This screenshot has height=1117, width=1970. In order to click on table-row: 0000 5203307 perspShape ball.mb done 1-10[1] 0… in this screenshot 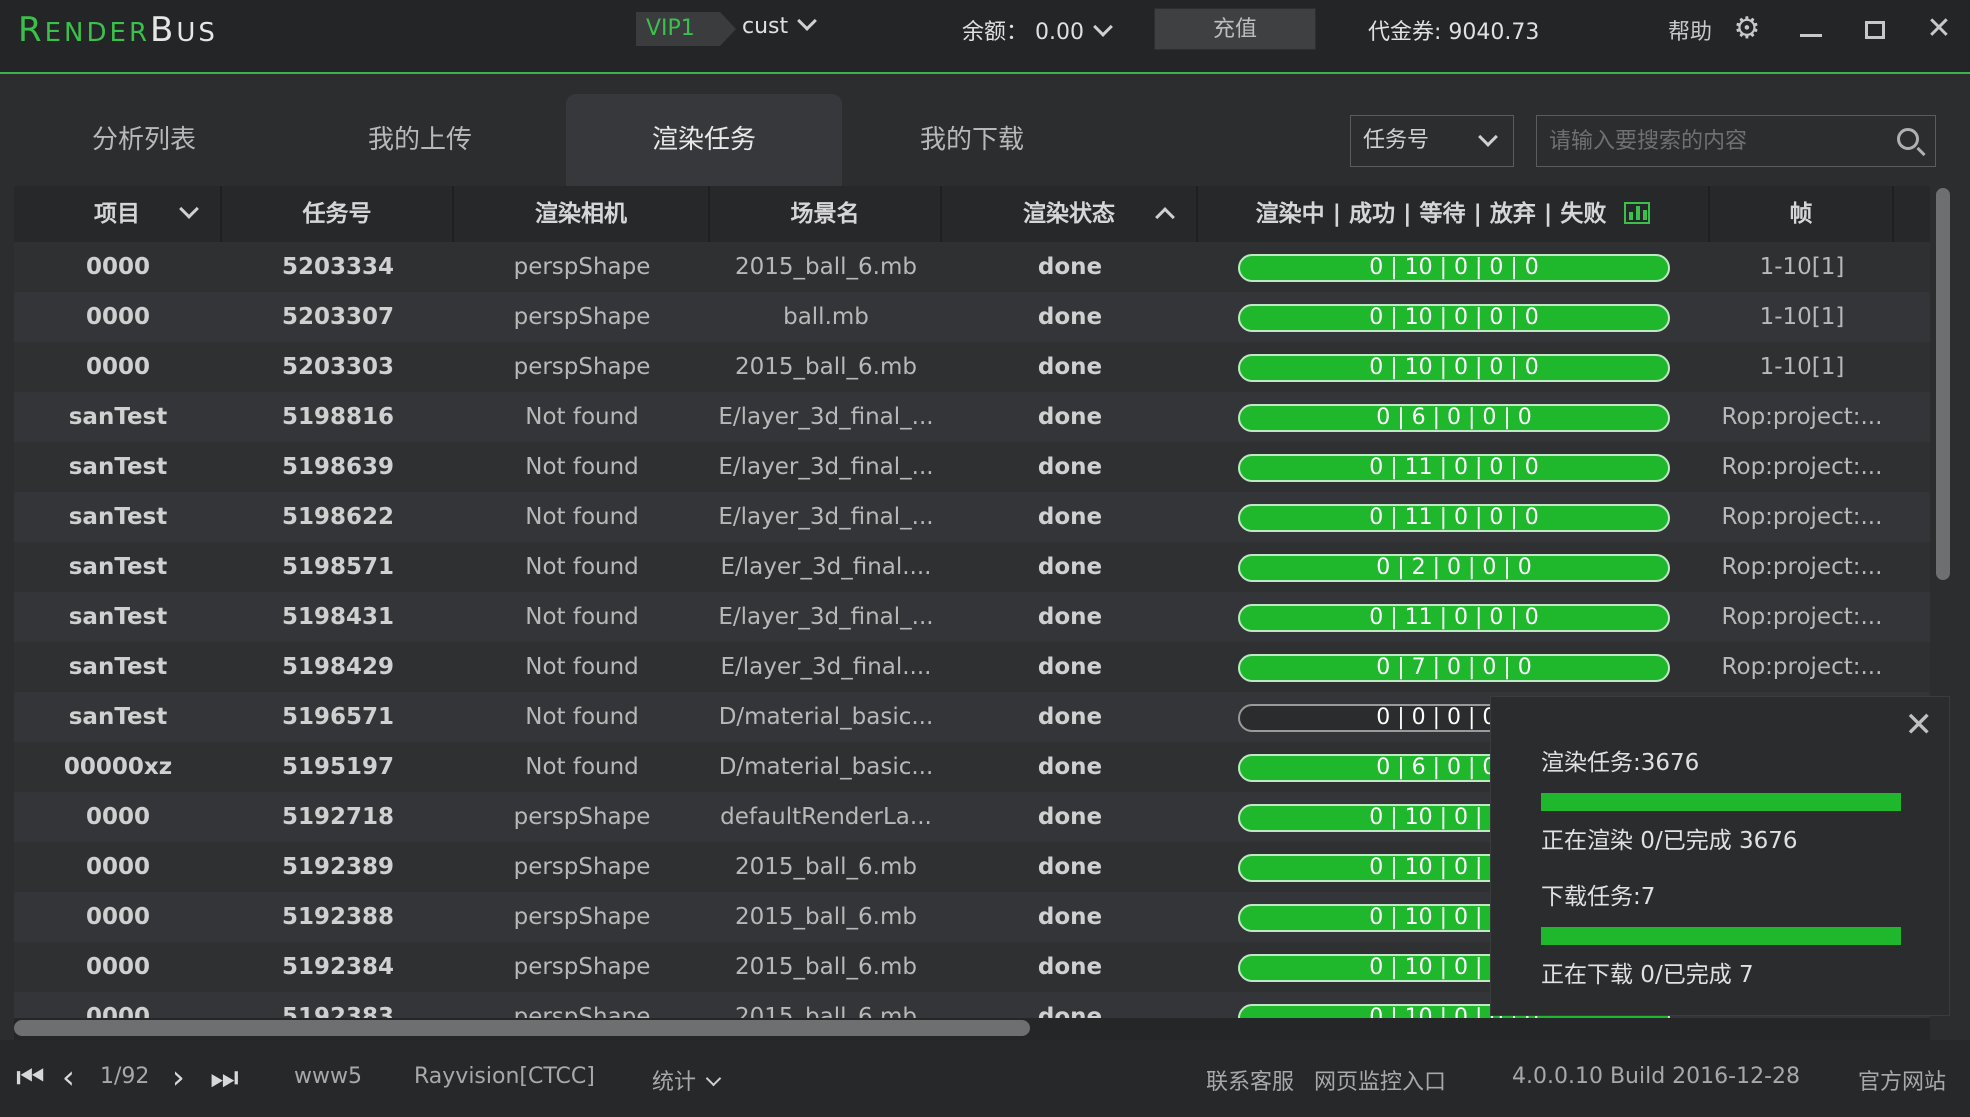, I will do `click(972, 317)`.